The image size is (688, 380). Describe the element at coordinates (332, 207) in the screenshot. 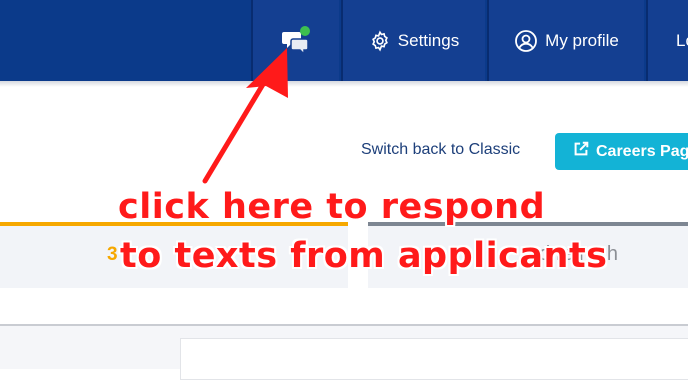

I see `annotation-line-1: click here to respond` at that location.